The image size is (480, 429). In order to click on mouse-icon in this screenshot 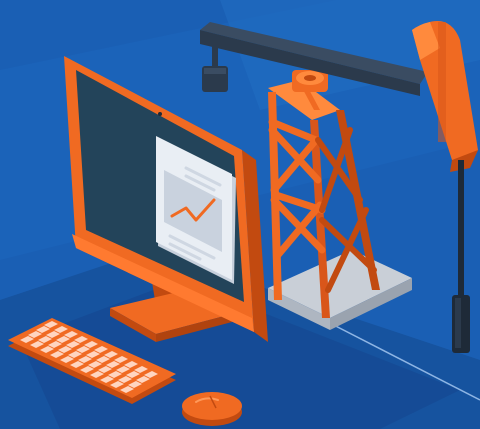, I will do `click(212, 409)`.